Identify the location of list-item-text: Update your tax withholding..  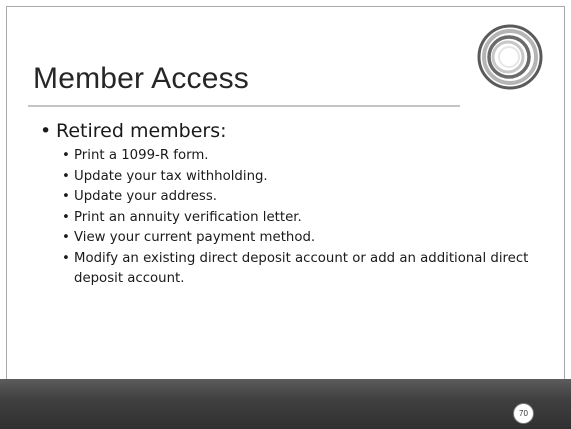
(171, 176).